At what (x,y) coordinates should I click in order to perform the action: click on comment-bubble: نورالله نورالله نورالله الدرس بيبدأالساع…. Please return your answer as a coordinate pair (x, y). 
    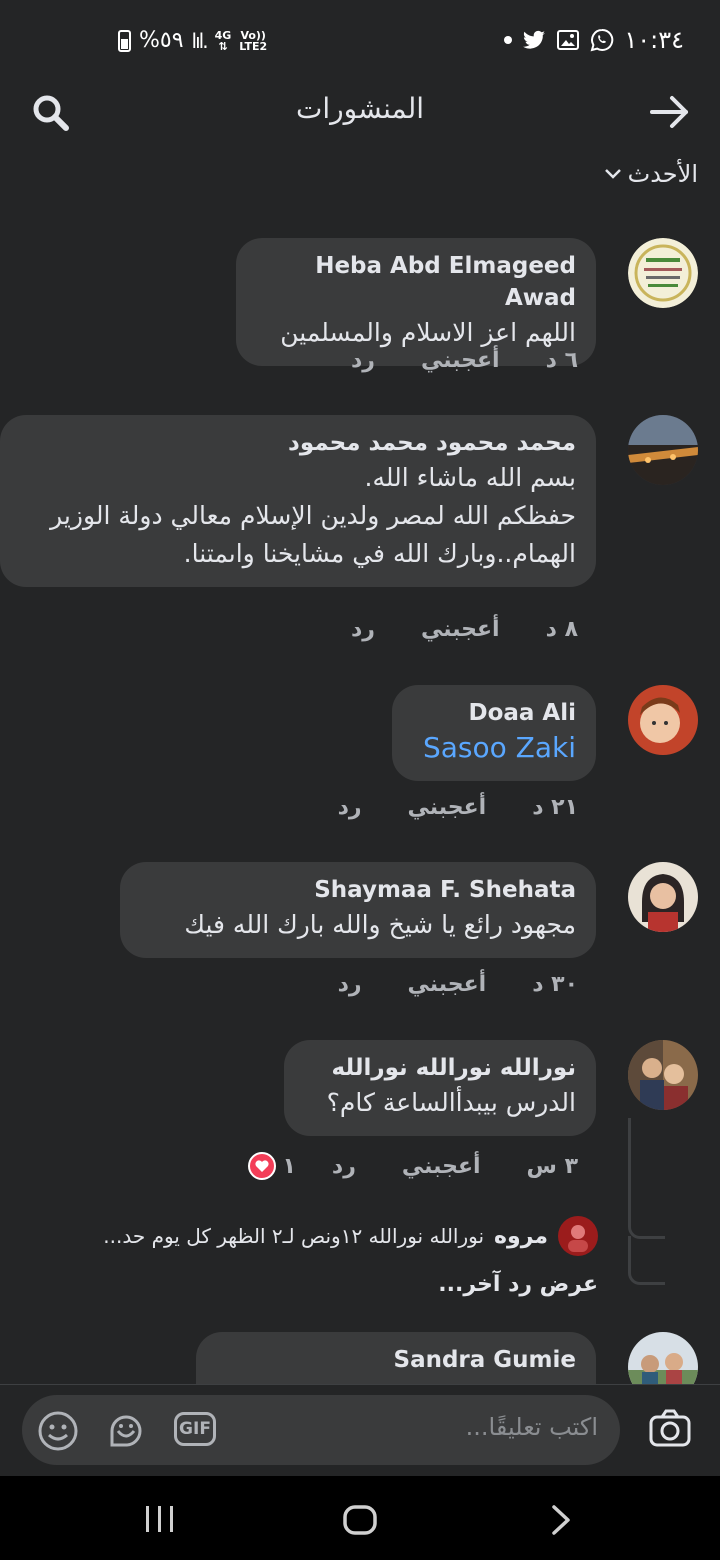
    Looking at the image, I should click on (440, 1088).